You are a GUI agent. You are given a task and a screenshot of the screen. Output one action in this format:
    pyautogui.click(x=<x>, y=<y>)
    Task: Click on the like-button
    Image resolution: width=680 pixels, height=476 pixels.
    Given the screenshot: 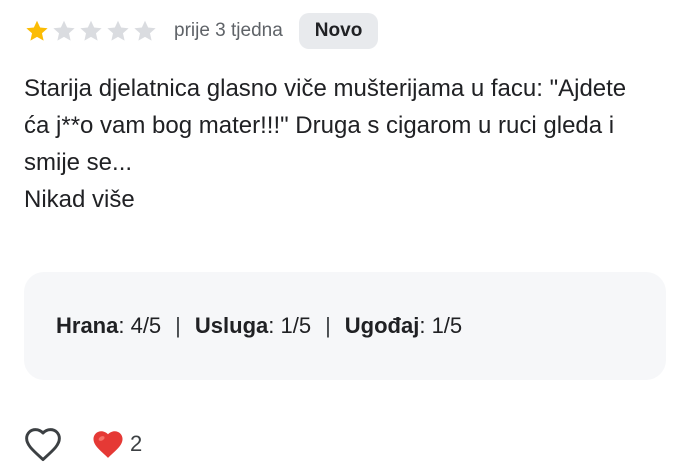 What is the action you would take?
    pyautogui.click(x=43, y=444)
    